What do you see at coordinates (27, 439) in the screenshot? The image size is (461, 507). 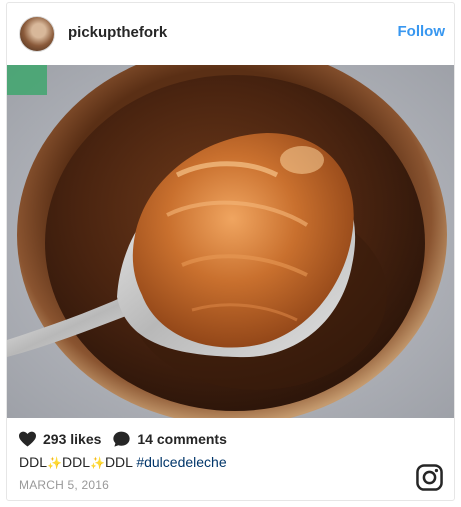 I see `heart-icon` at bounding box center [27, 439].